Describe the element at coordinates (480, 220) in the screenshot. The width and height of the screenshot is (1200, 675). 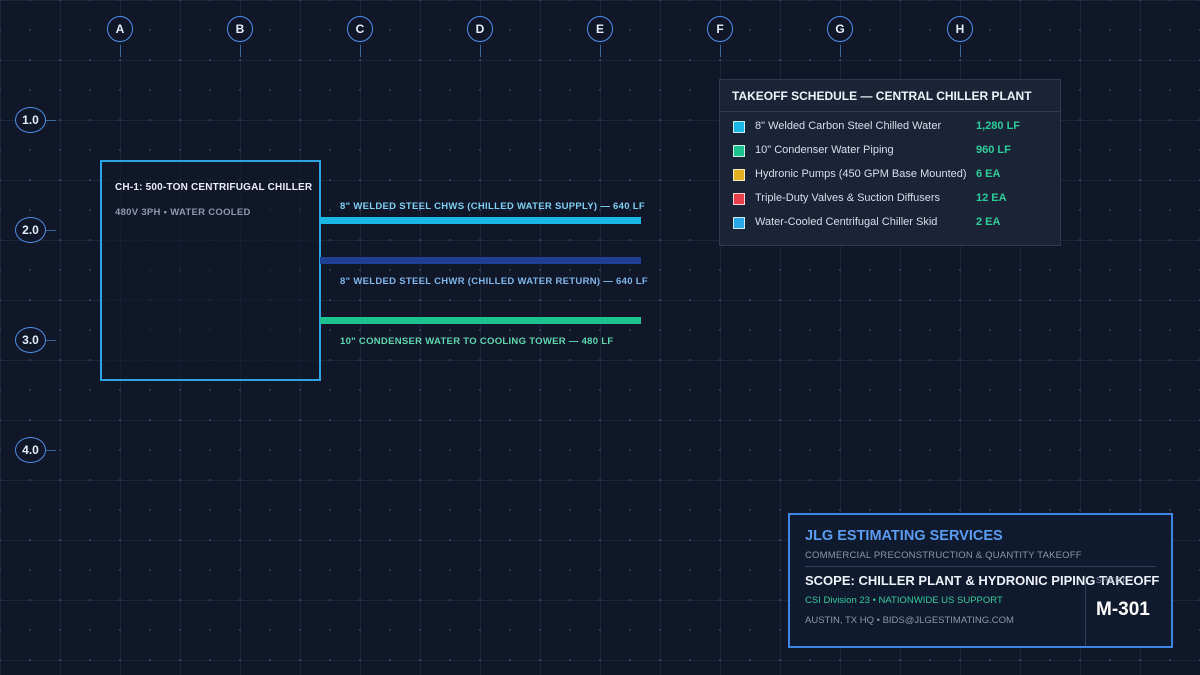
I see `pipe-chws` at that location.